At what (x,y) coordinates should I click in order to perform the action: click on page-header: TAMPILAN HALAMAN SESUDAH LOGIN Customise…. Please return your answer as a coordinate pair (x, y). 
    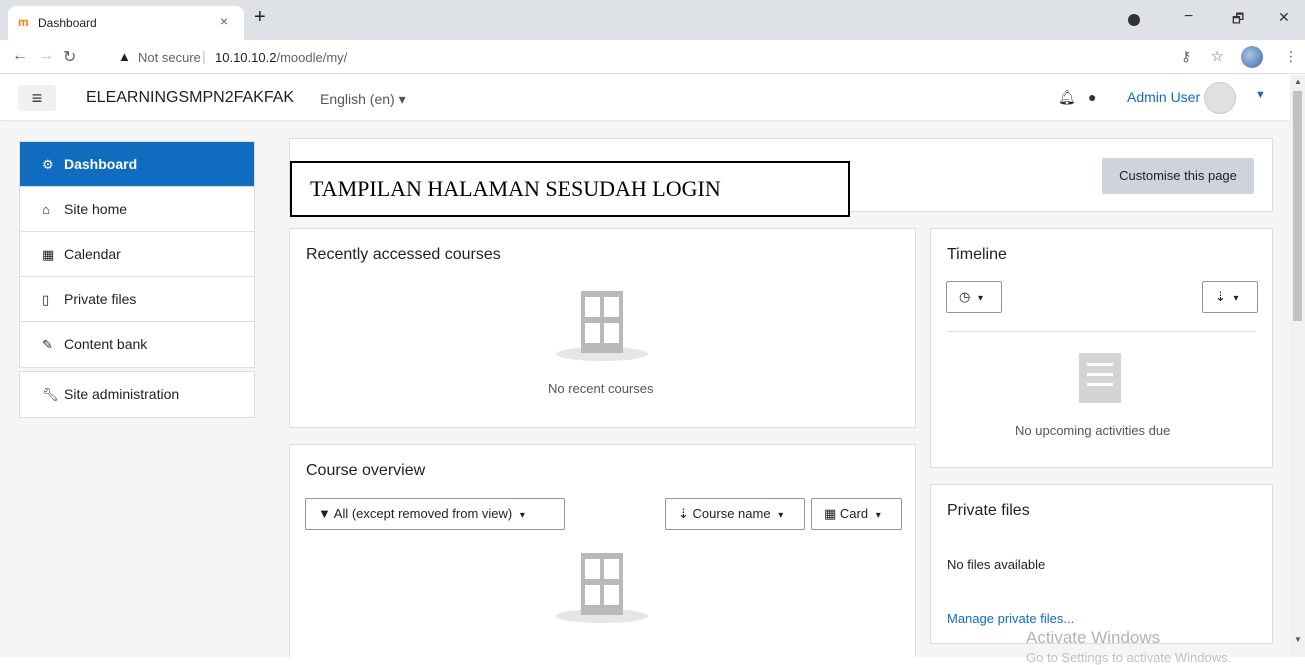
    Looking at the image, I should click on (781, 177).